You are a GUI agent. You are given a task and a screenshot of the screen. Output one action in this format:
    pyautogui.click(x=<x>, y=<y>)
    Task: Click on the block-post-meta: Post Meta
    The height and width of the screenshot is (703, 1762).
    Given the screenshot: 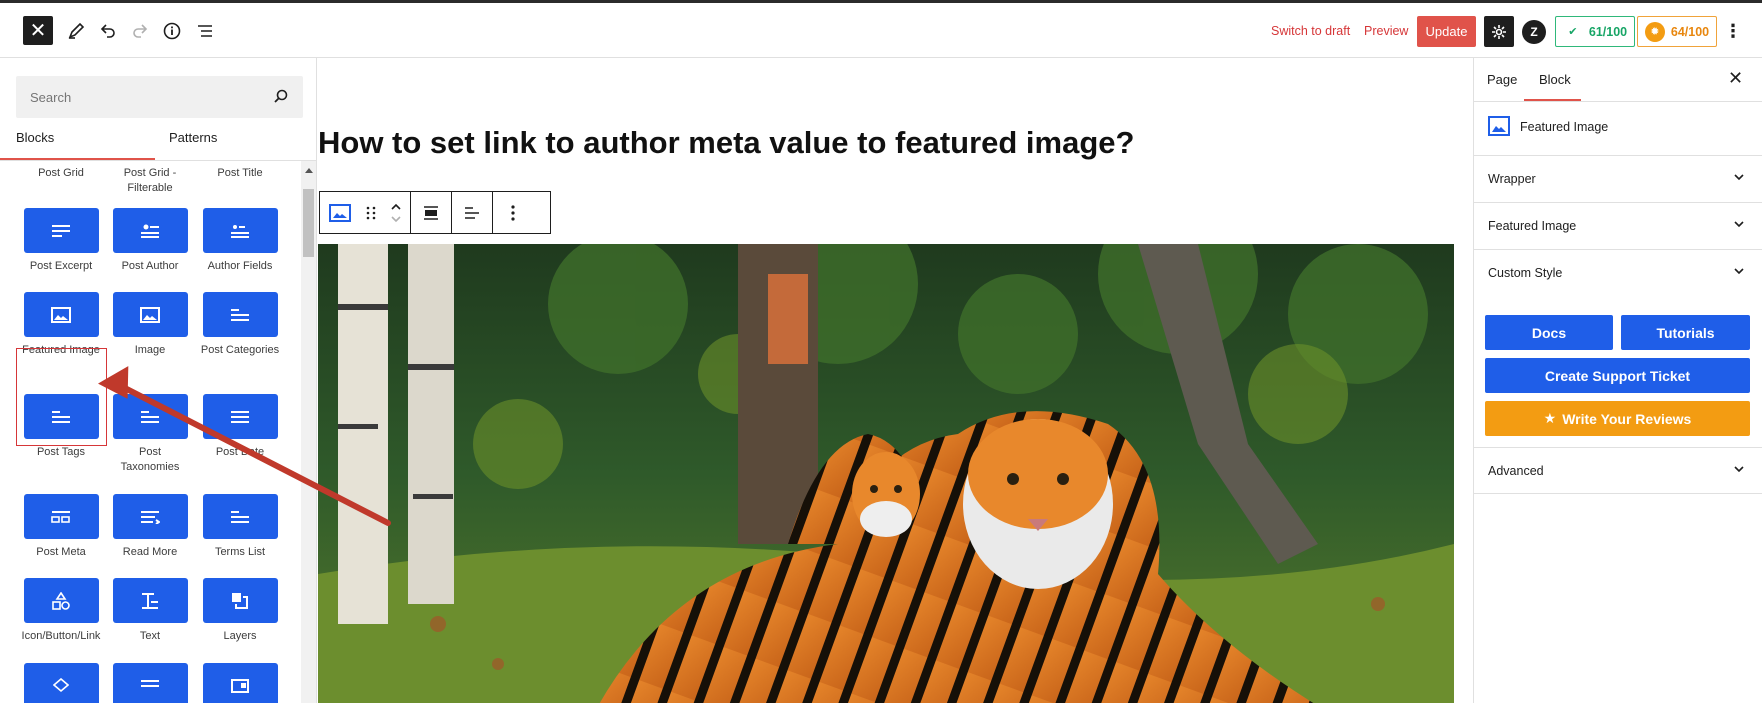 What is the action you would take?
    pyautogui.click(x=61, y=527)
    